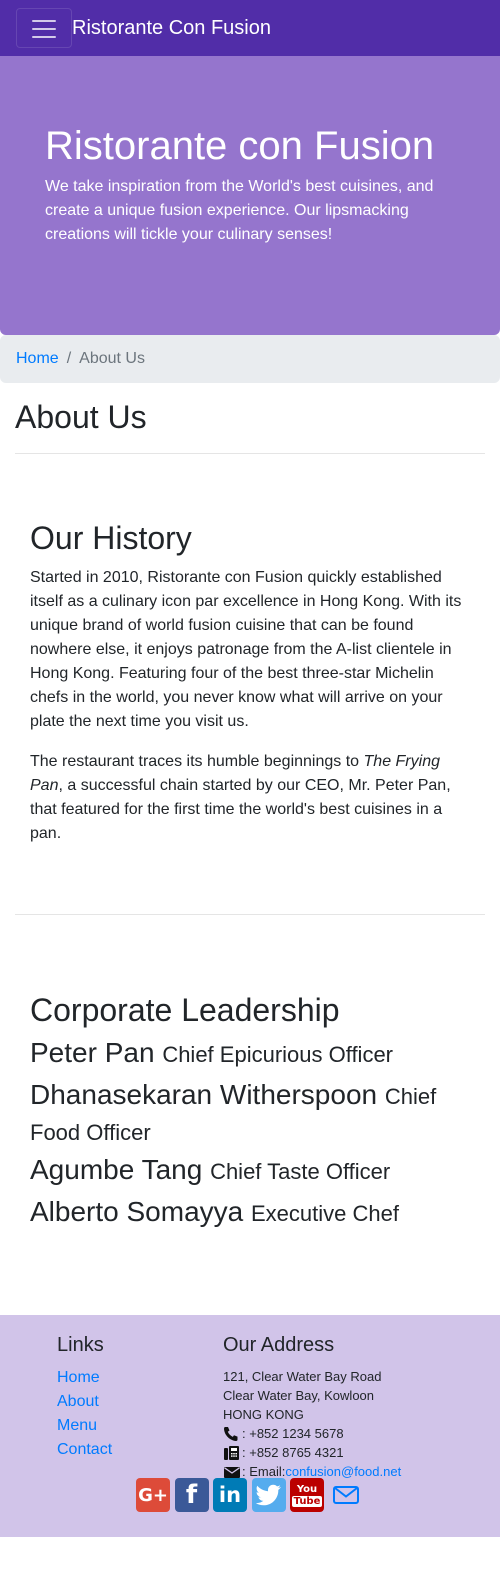 Image resolution: width=500 pixels, height=1587 pixels. What do you see at coordinates (346, 1495) in the screenshot?
I see `mail-icon` at bounding box center [346, 1495].